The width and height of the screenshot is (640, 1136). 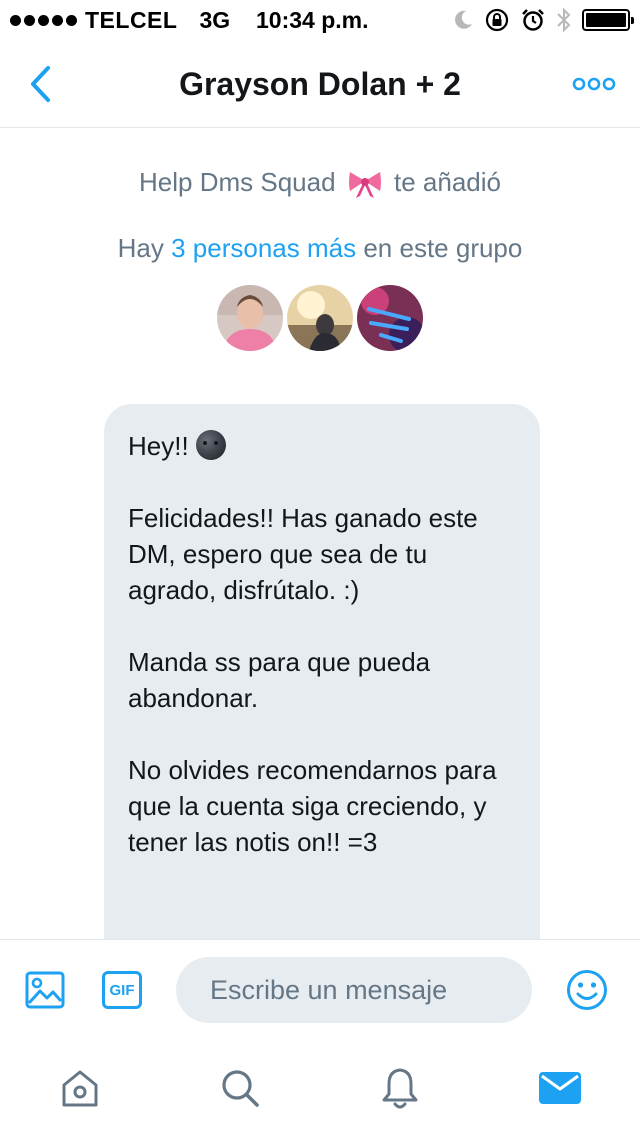 I want to click on group-members-notice: Hay 3 personas más en este grupo, so click(x=320, y=248).